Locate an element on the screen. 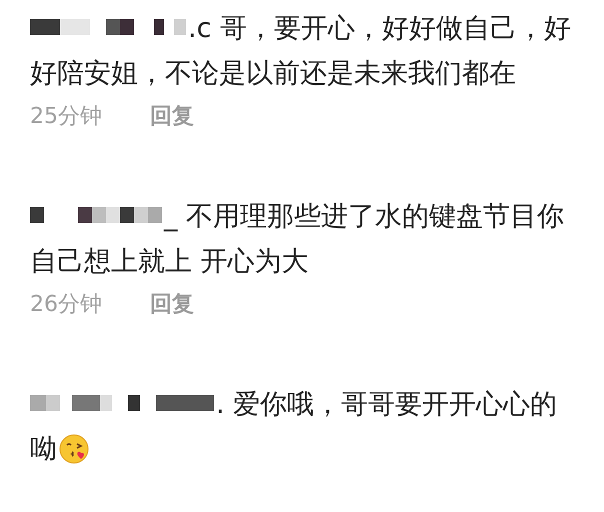  comment-text: _ 不用理那些进了水的键盘节目你自己想上就上 开心为大 is located at coordinates (297, 239).